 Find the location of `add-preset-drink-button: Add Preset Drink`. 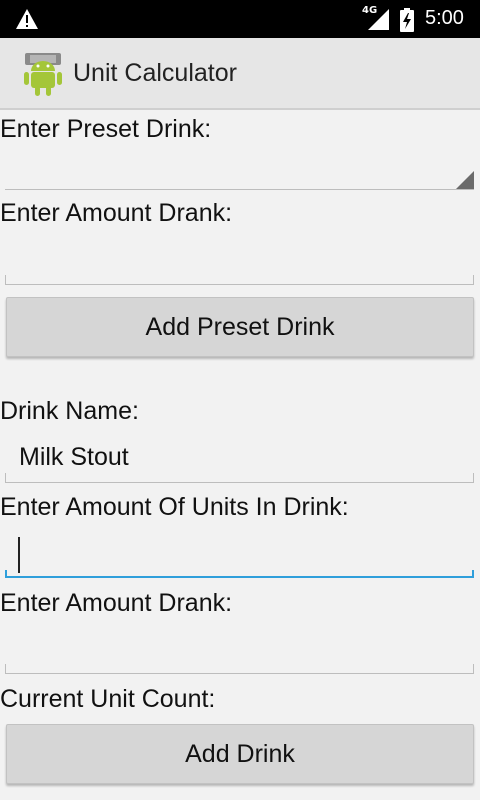

add-preset-drink-button: Add Preset Drink is located at coordinates (240, 327).